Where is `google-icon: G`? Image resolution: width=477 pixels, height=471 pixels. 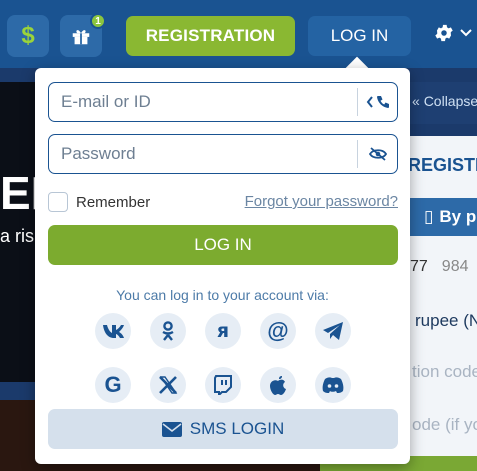 google-icon: G is located at coordinates (113, 385).